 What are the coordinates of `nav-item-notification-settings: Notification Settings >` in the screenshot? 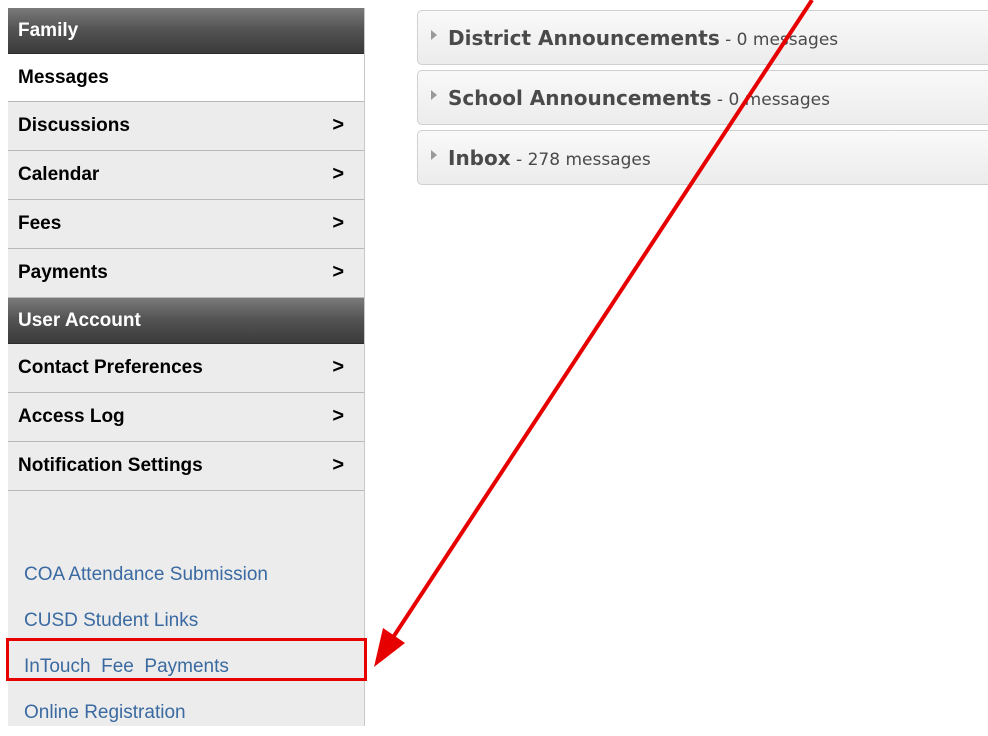 It's located at (186, 466).